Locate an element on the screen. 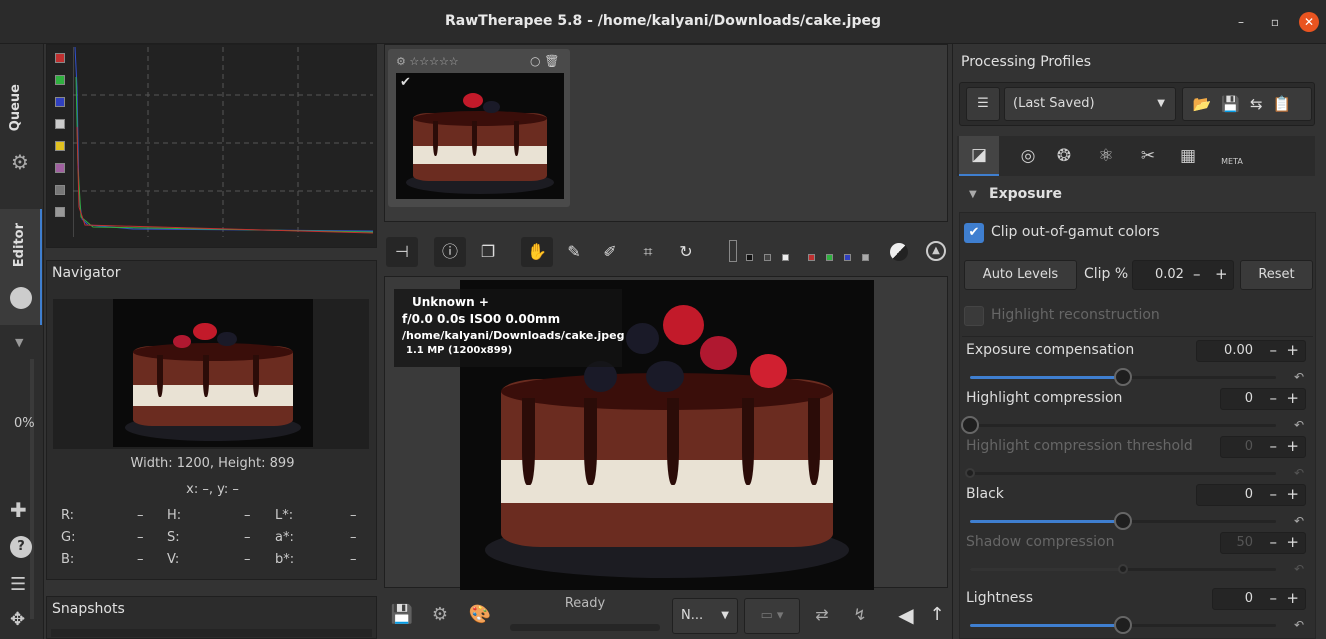 The width and height of the screenshot is (1326, 639). transform-tab-icon: ✂ is located at coordinates (1148, 156).